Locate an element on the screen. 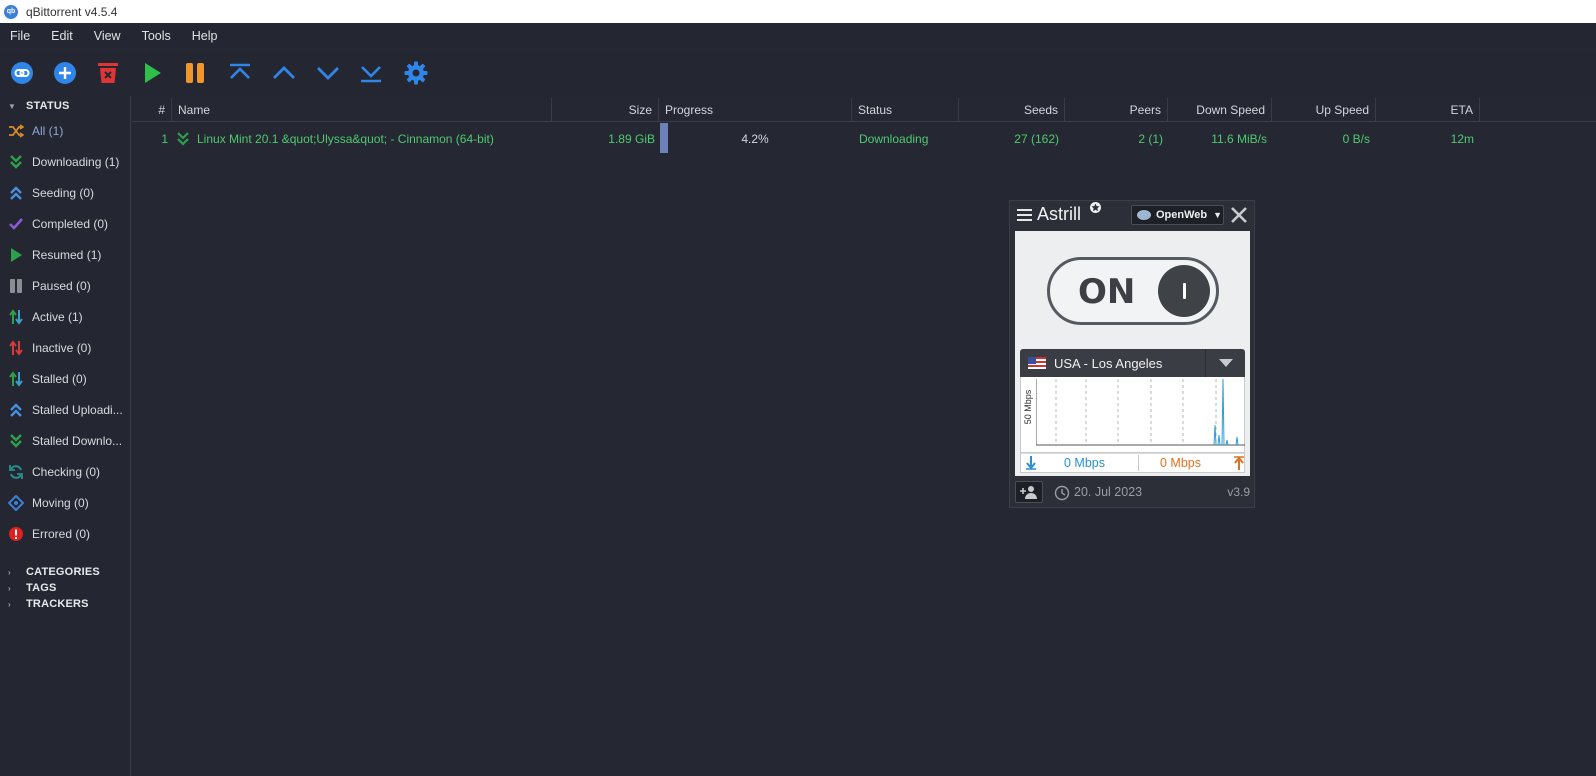 The width and height of the screenshot is (1596, 776). double-chevron-down-icon is located at coordinates (16, 441).